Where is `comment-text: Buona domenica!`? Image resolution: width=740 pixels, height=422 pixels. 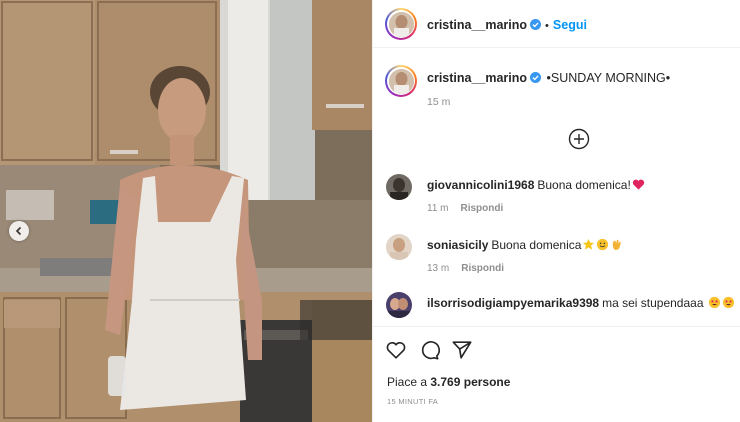 comment-text: Buona domenica! is located at coordinates (584, 185).